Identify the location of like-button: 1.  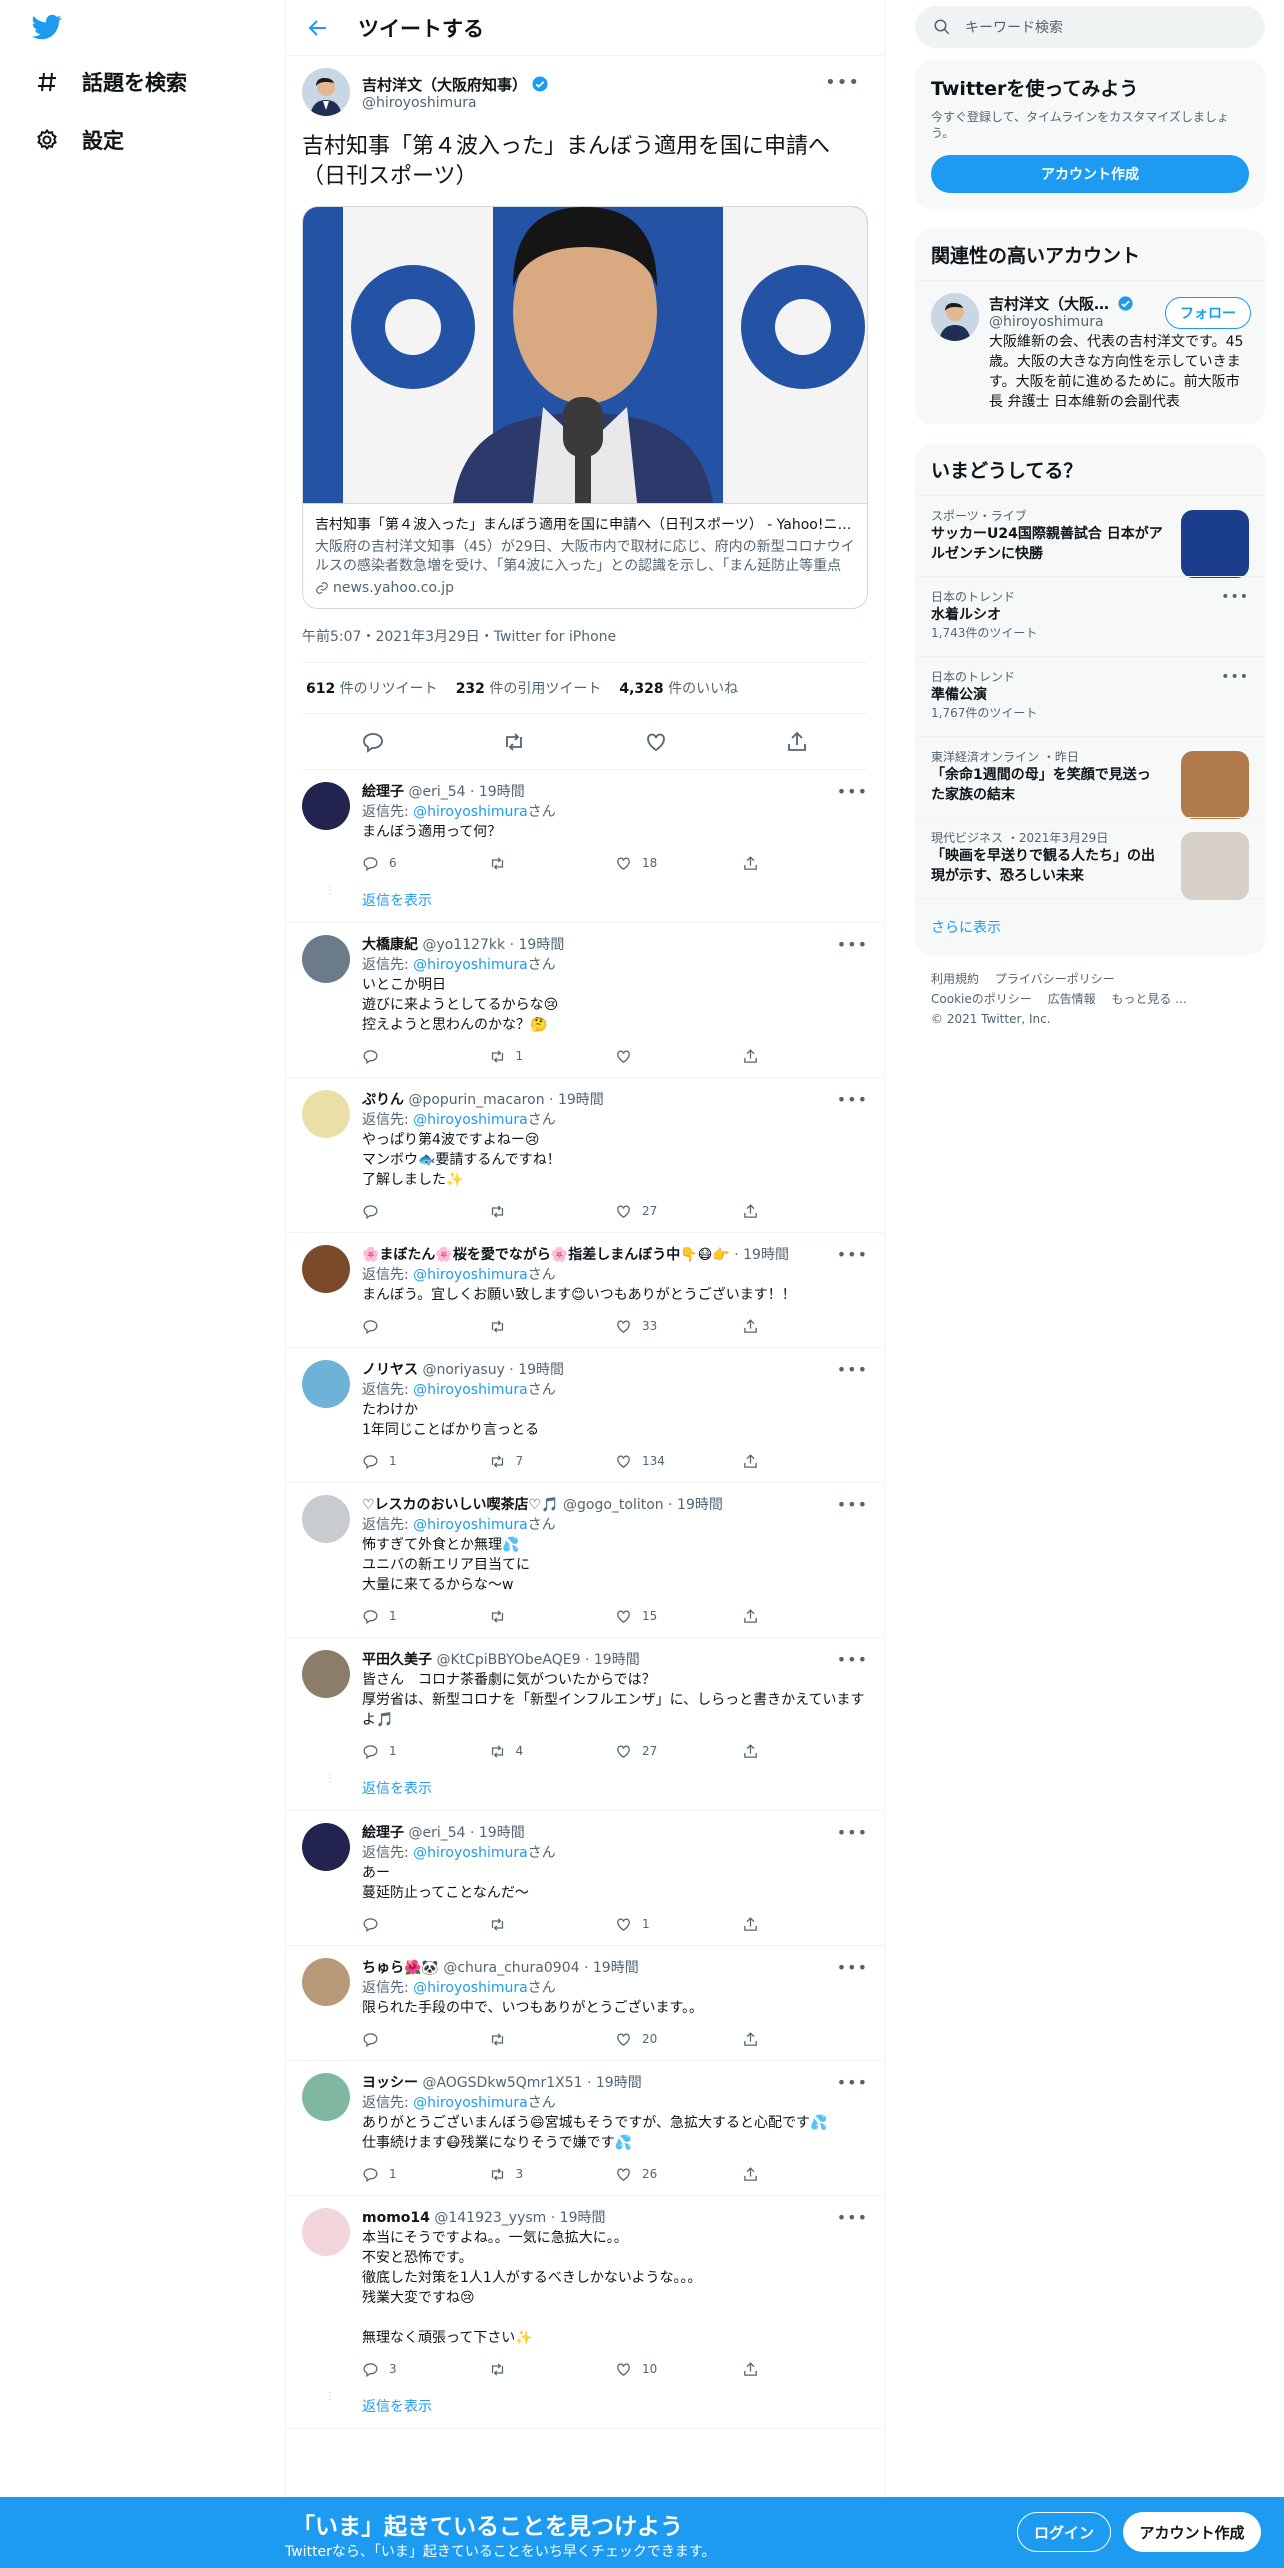
(678, 1924).